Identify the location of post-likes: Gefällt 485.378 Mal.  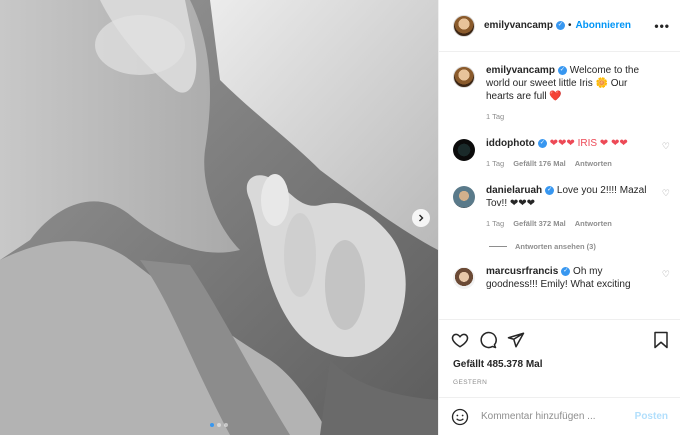
(559, 366).